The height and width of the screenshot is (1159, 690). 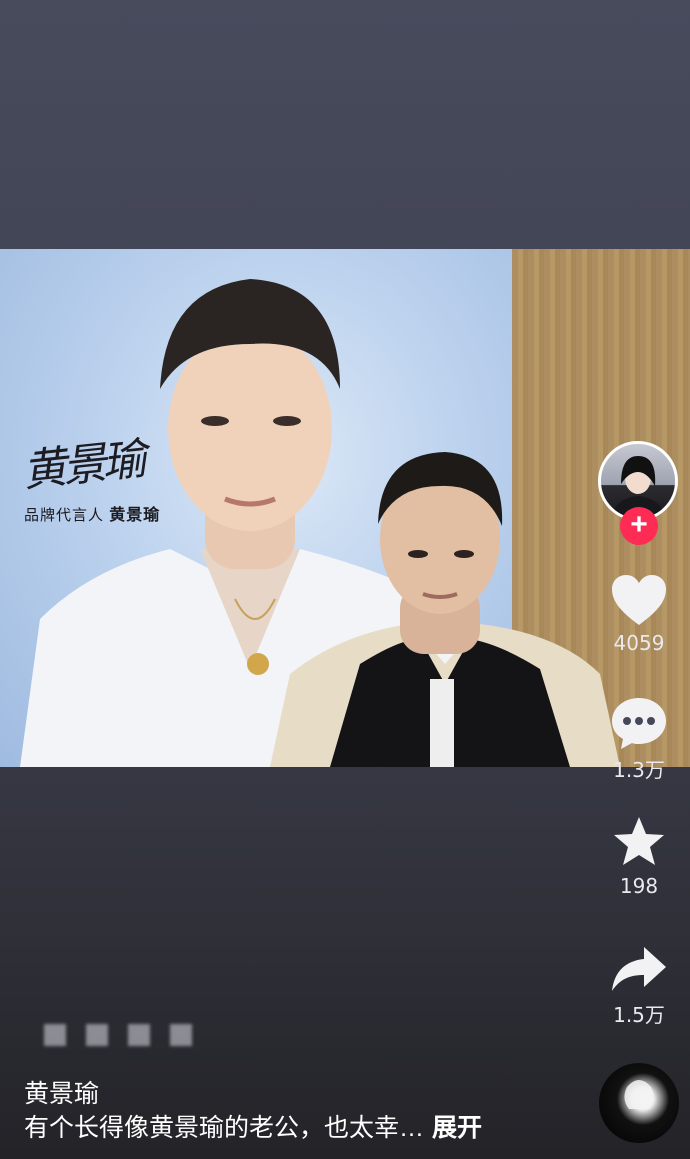 I want to click on follow-button: +, so click(x=639, y=526).